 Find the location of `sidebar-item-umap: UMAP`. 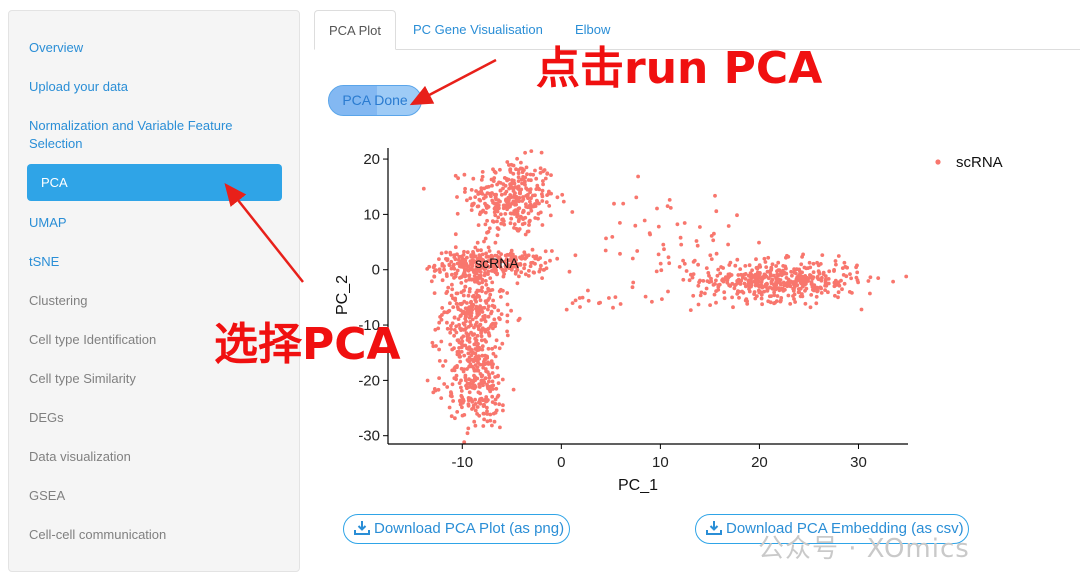

sidebar-item-umap: UMAP is located at coordinates (156, 223).